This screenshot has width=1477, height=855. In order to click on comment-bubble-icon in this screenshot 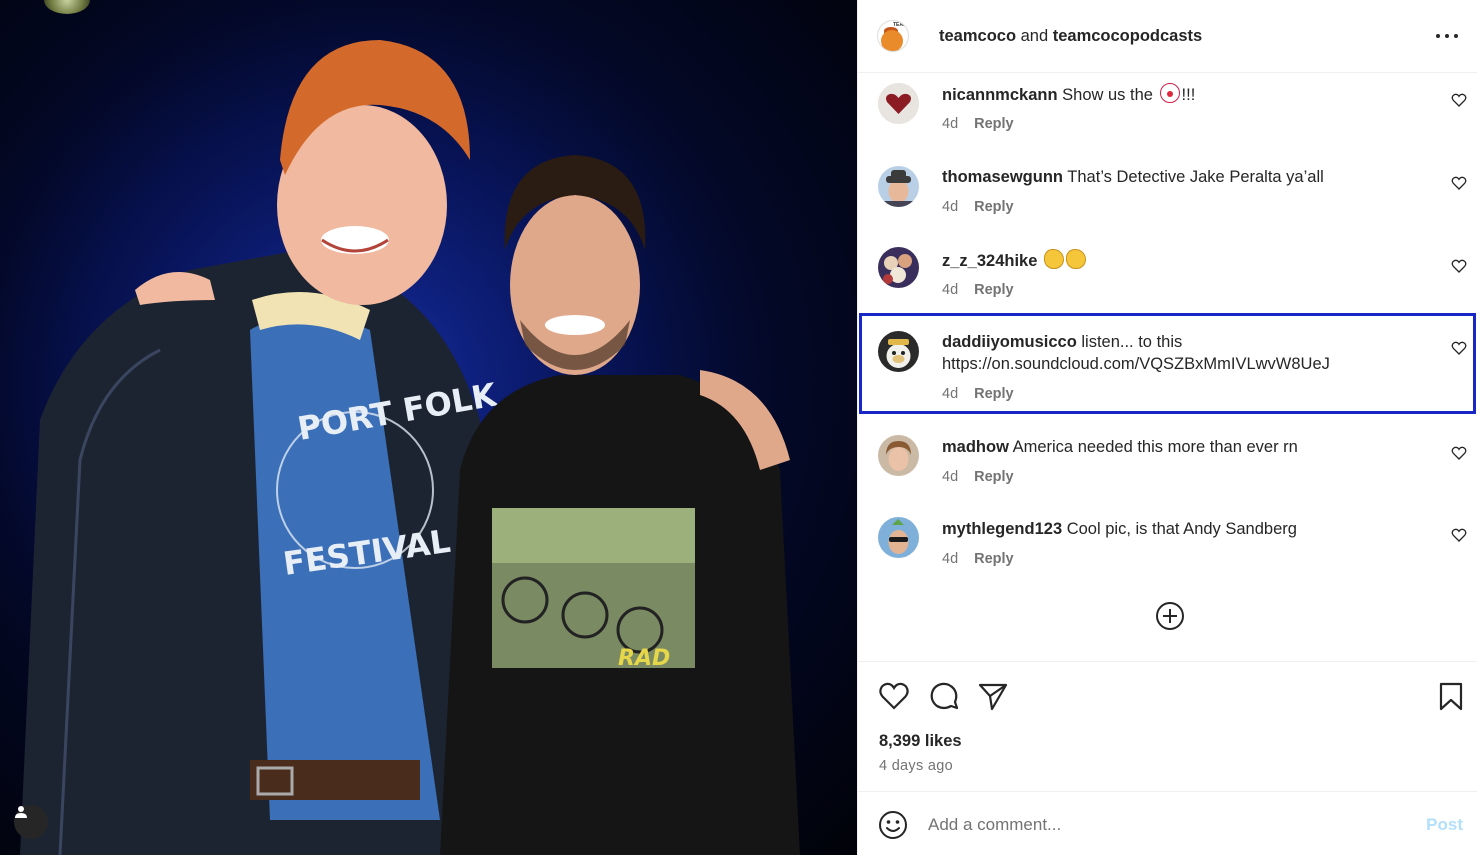, I will do `click(944, 696)`.